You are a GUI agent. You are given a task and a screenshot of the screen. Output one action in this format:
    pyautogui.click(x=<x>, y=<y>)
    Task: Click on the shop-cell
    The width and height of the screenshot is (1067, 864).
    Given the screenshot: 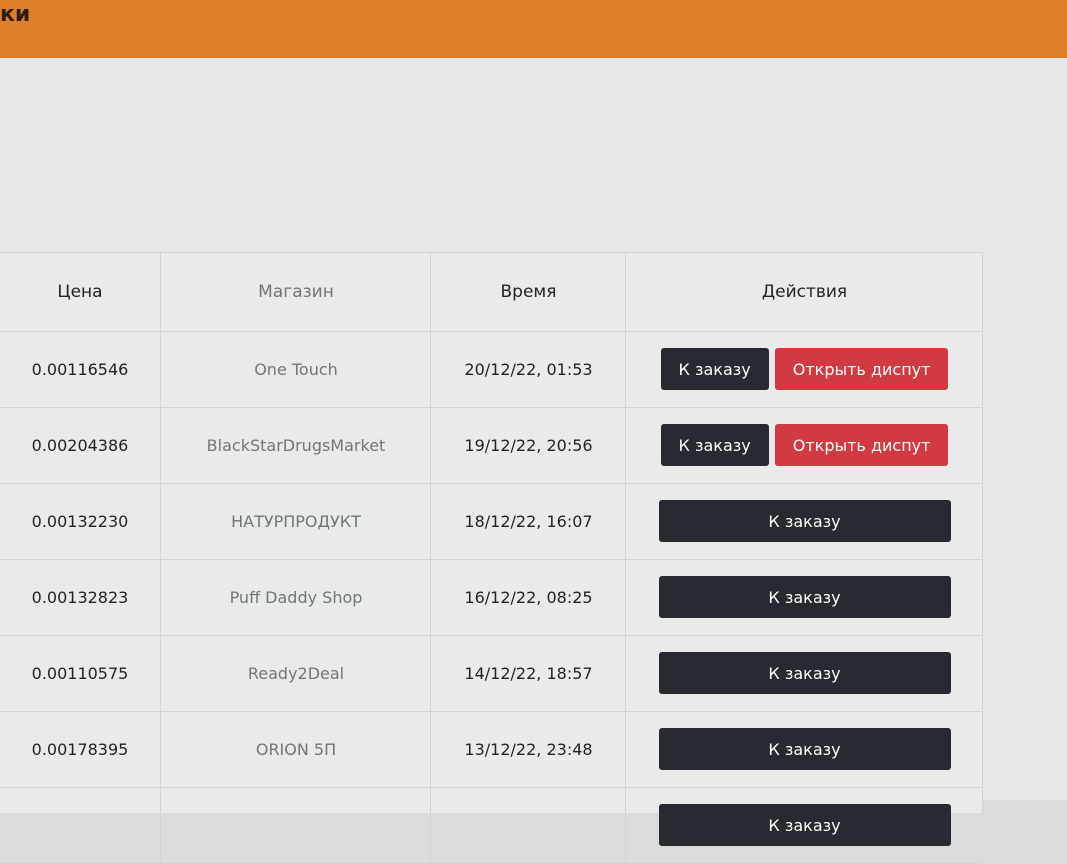 What is the action you would take?
    pyautogui.click(x=295, y=825)
    